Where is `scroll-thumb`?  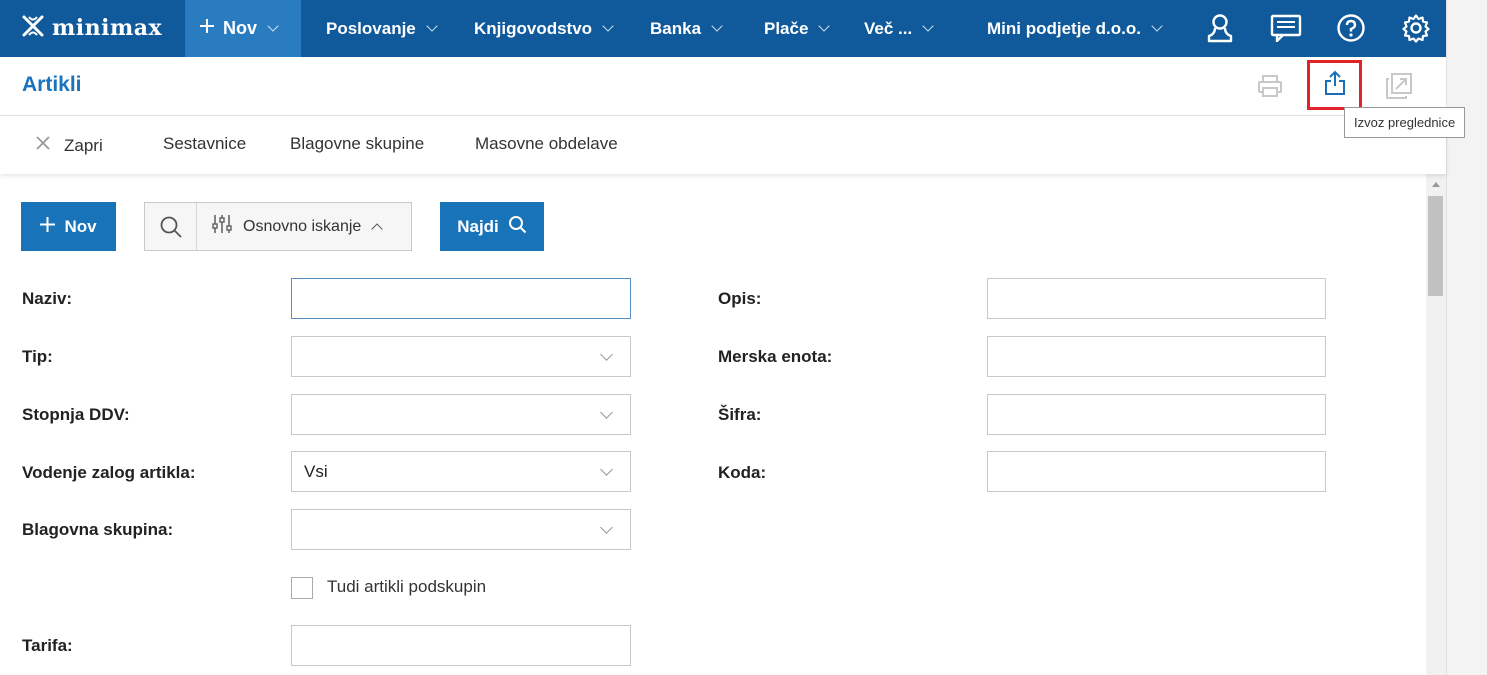
scroll-thumb is located at coordinates (1435, 246).